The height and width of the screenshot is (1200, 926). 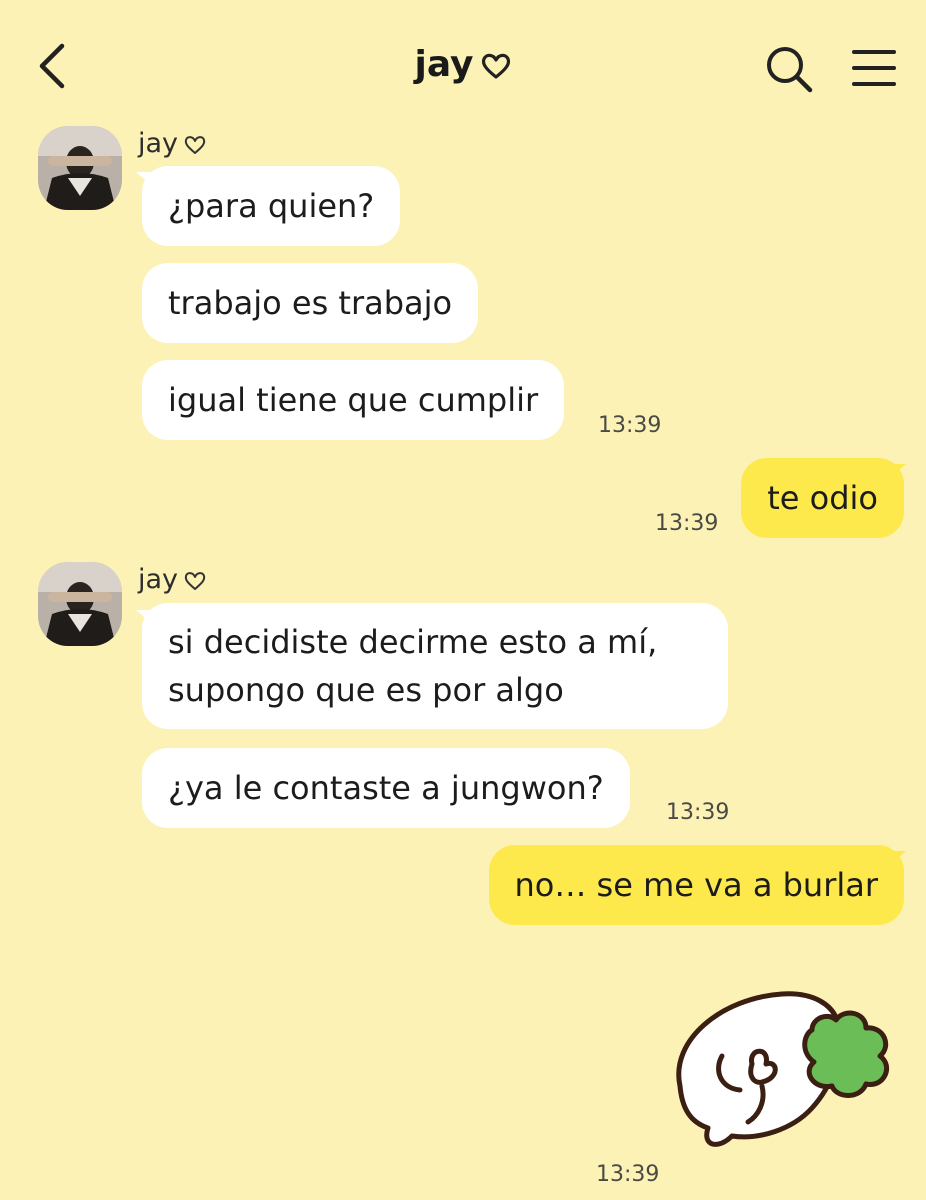 I want to click on chat-header: jay, so click(x=463, y=65).